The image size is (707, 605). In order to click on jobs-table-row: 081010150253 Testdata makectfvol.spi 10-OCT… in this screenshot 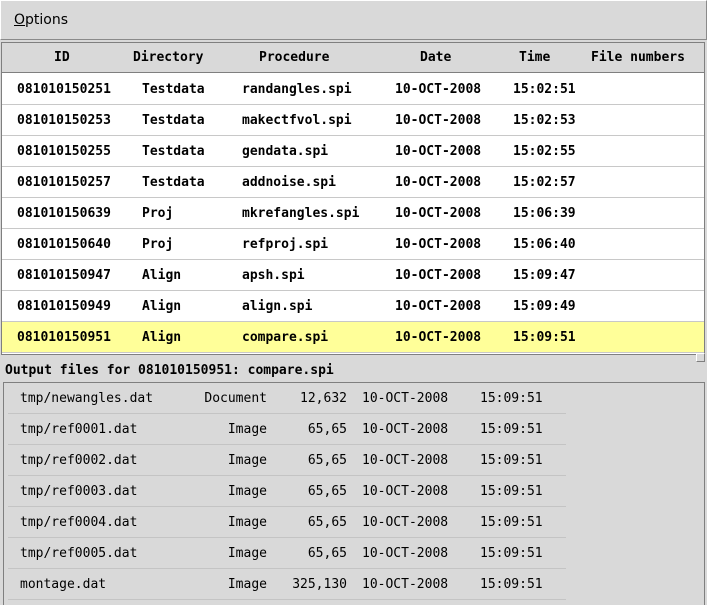, I will do `click(353, 120)`.